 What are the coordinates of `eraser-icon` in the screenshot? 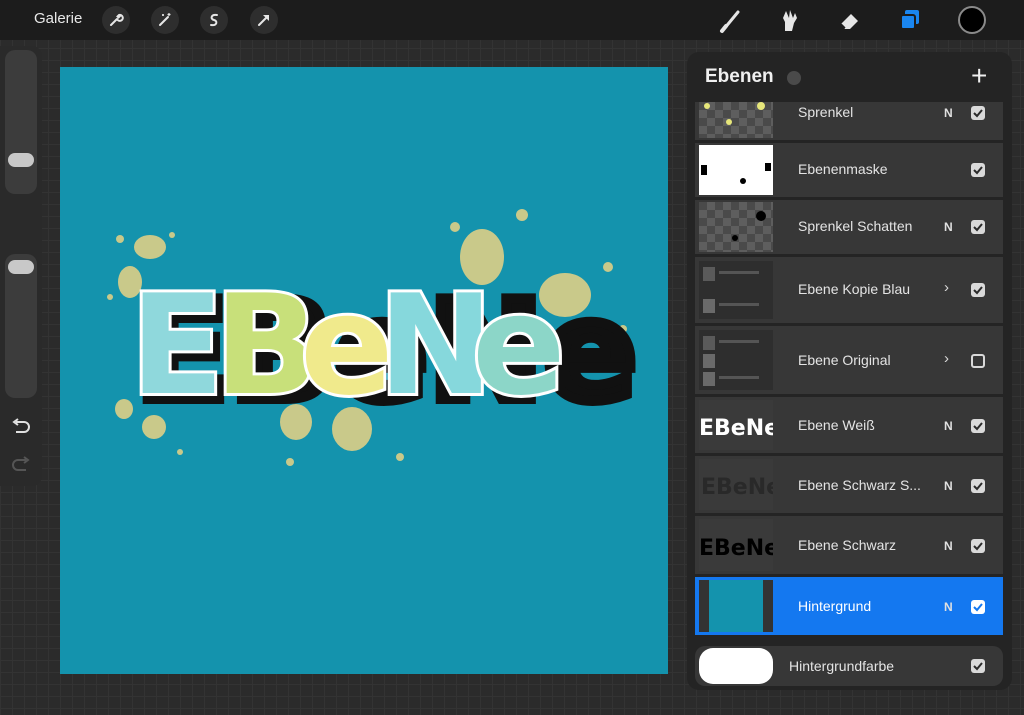 It's located at (850, 20).